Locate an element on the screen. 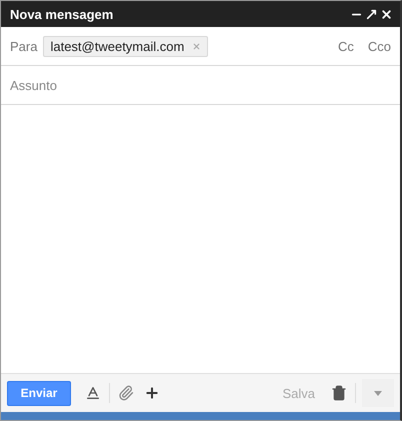 The image size is (402, 421). recipient-chip: latest@tweetymail.com is located at coordinates (125, 46).